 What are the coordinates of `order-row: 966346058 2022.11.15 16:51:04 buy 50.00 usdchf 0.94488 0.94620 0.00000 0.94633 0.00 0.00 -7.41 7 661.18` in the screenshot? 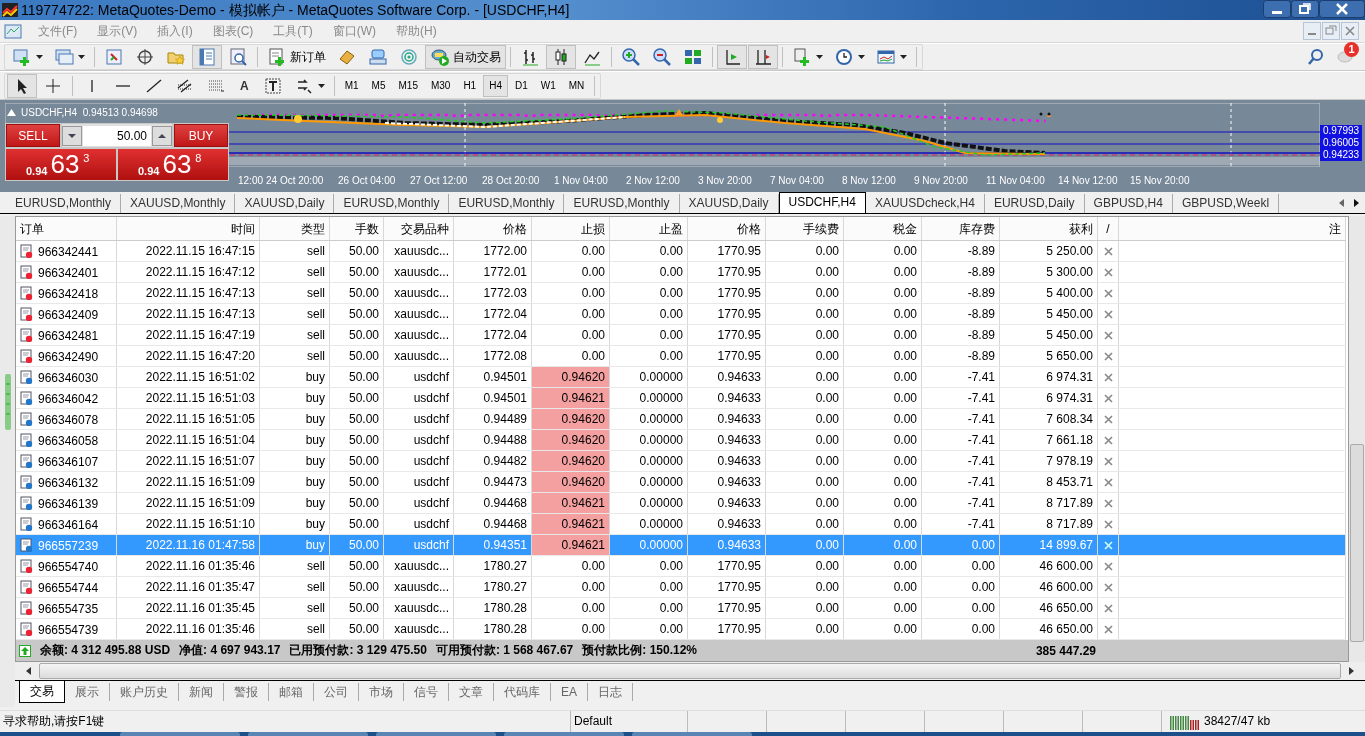 It's located at (681, 440).